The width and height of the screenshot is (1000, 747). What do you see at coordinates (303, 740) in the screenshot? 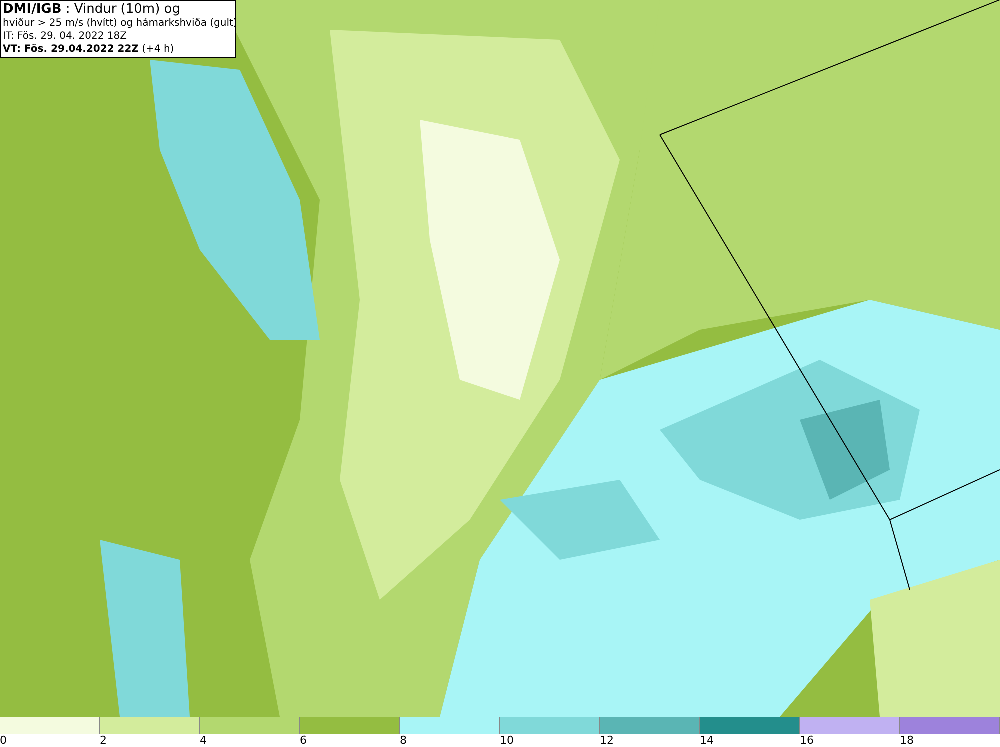
I see `legend-label: 6` at bounding box center [303, 740].